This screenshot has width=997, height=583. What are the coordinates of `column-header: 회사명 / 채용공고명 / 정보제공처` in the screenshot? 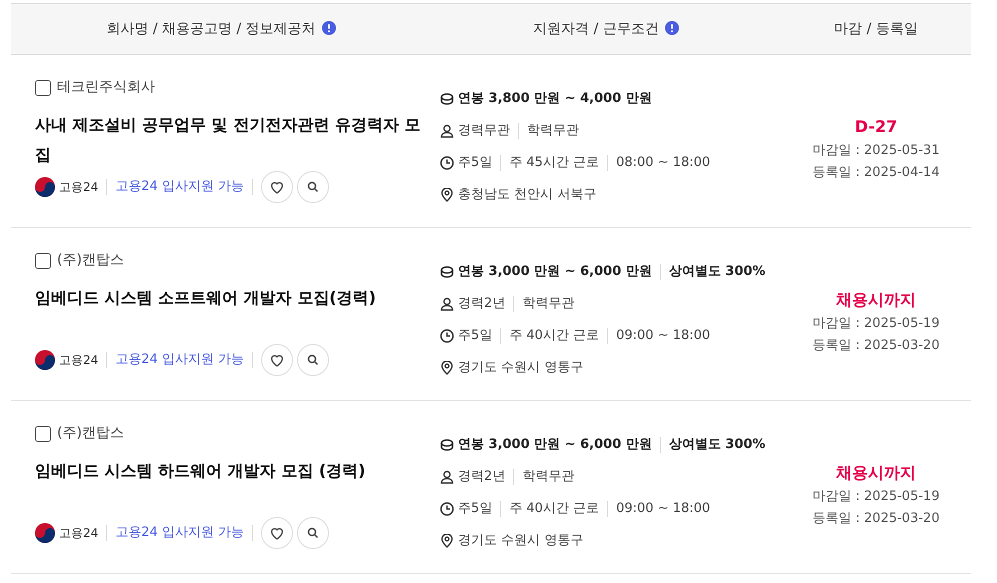 It's located at (211, 28).